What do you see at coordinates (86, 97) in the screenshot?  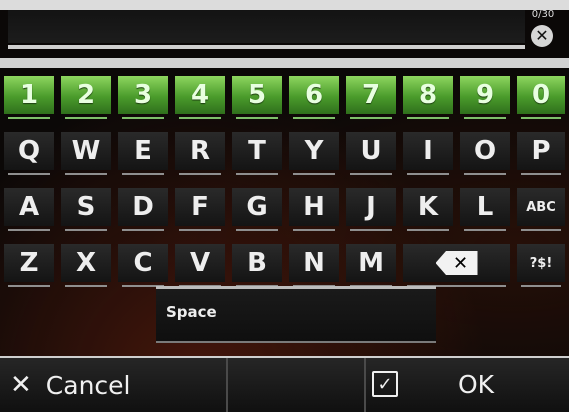 I see `key-2: 2` at bounding box center [86, 97].